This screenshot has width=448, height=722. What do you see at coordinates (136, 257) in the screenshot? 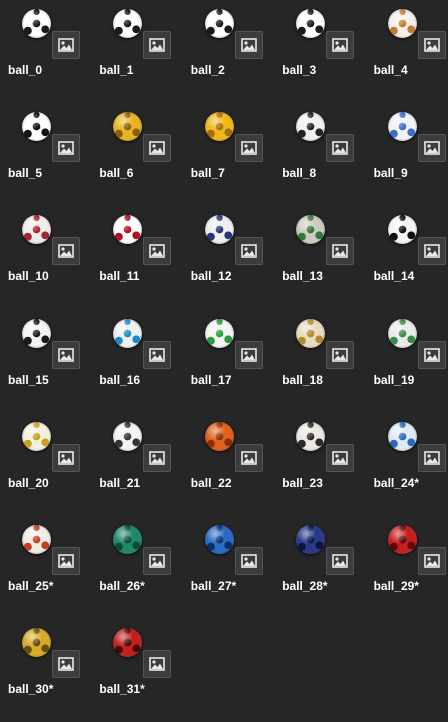
I see `asset-tile: ball_11` at bounding box center [136, 257].